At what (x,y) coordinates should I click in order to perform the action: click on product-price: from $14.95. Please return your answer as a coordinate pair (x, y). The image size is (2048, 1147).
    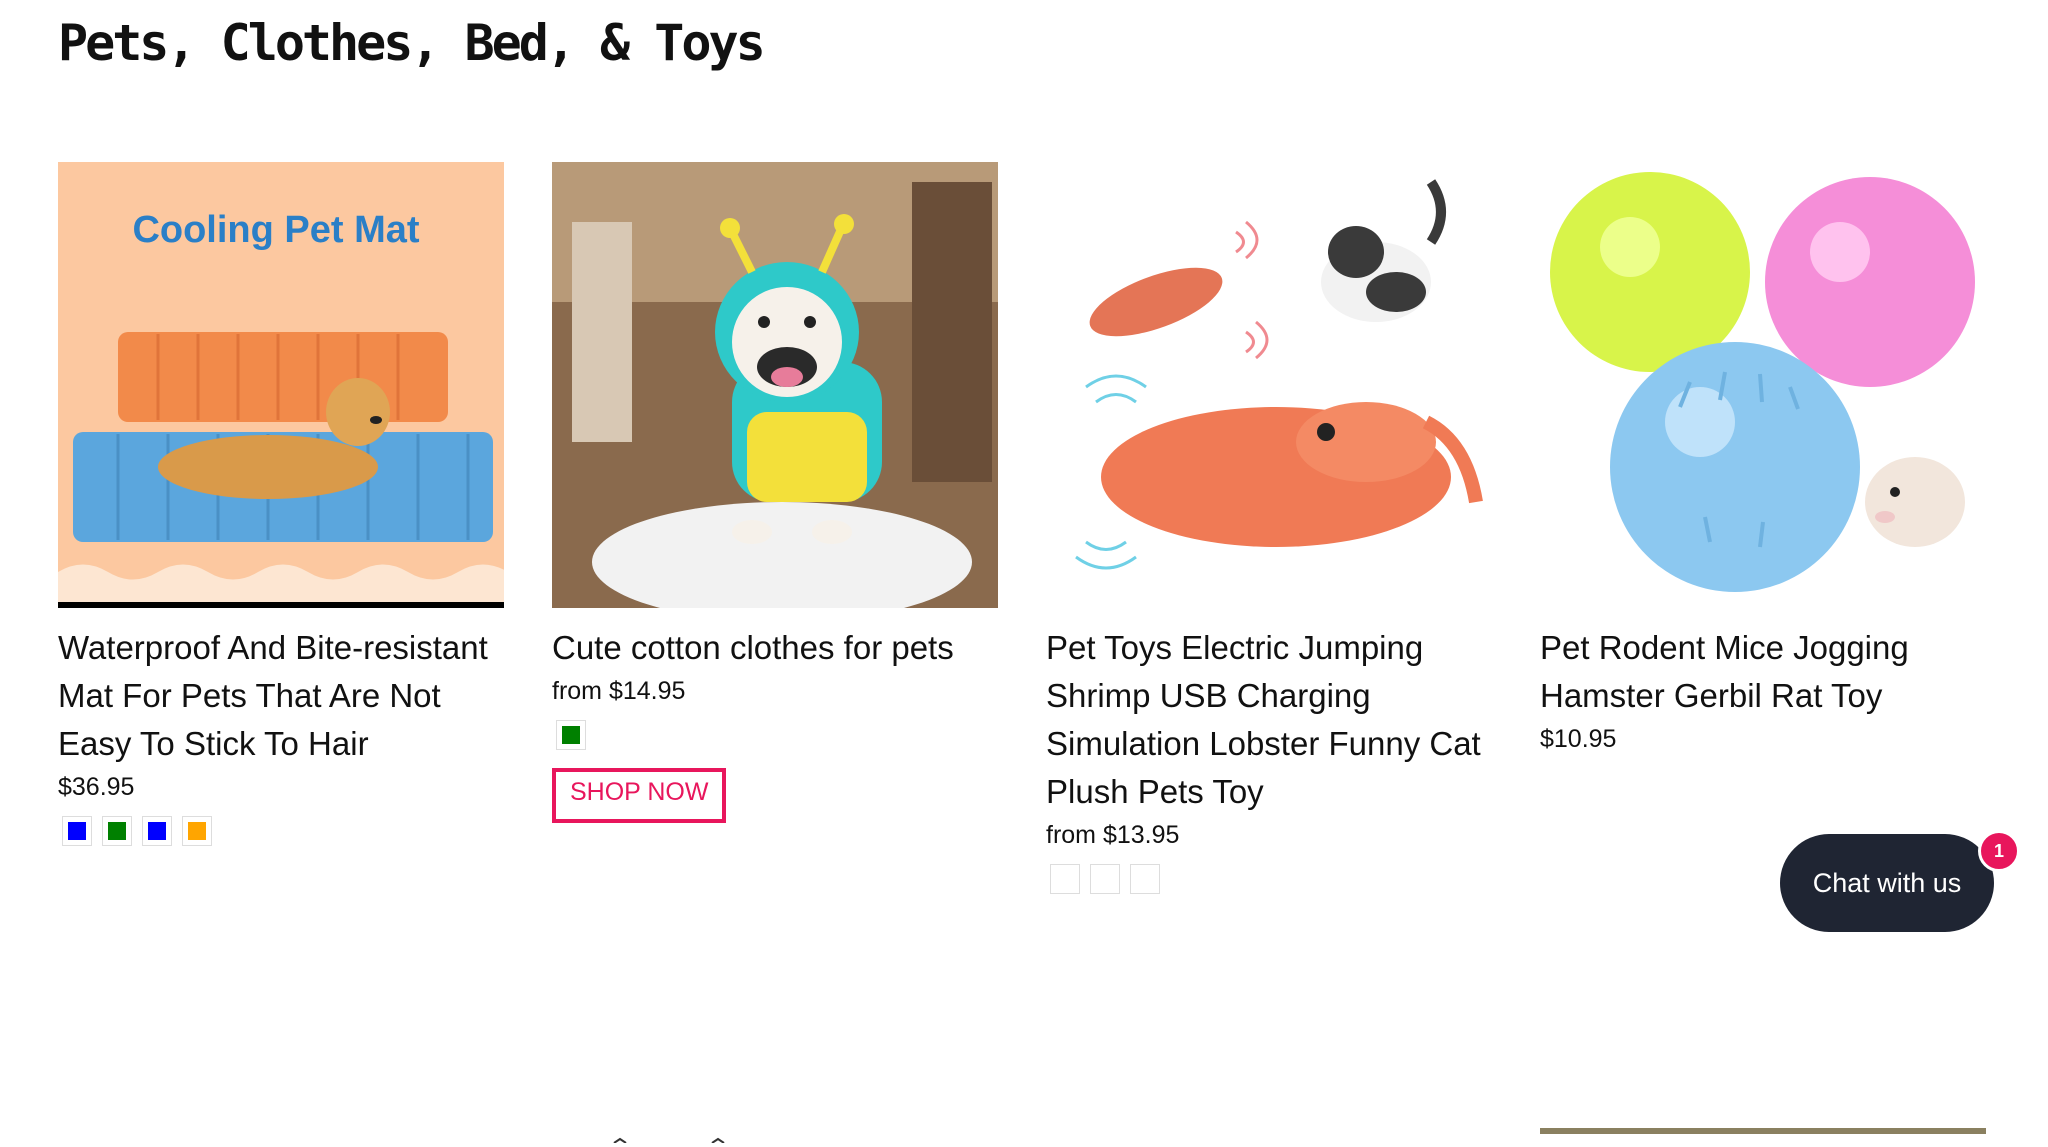
    Looking at the image, I should click on (619, 691).